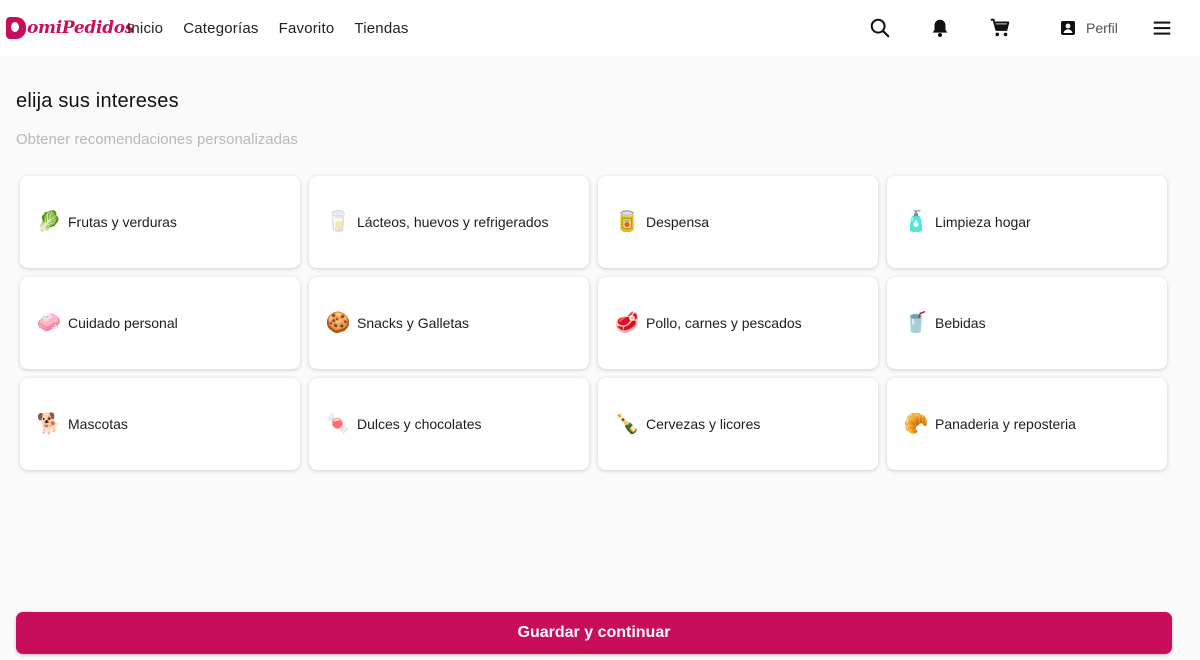  I want to click on cleaning-icon: 🧴, so click(916, 222).